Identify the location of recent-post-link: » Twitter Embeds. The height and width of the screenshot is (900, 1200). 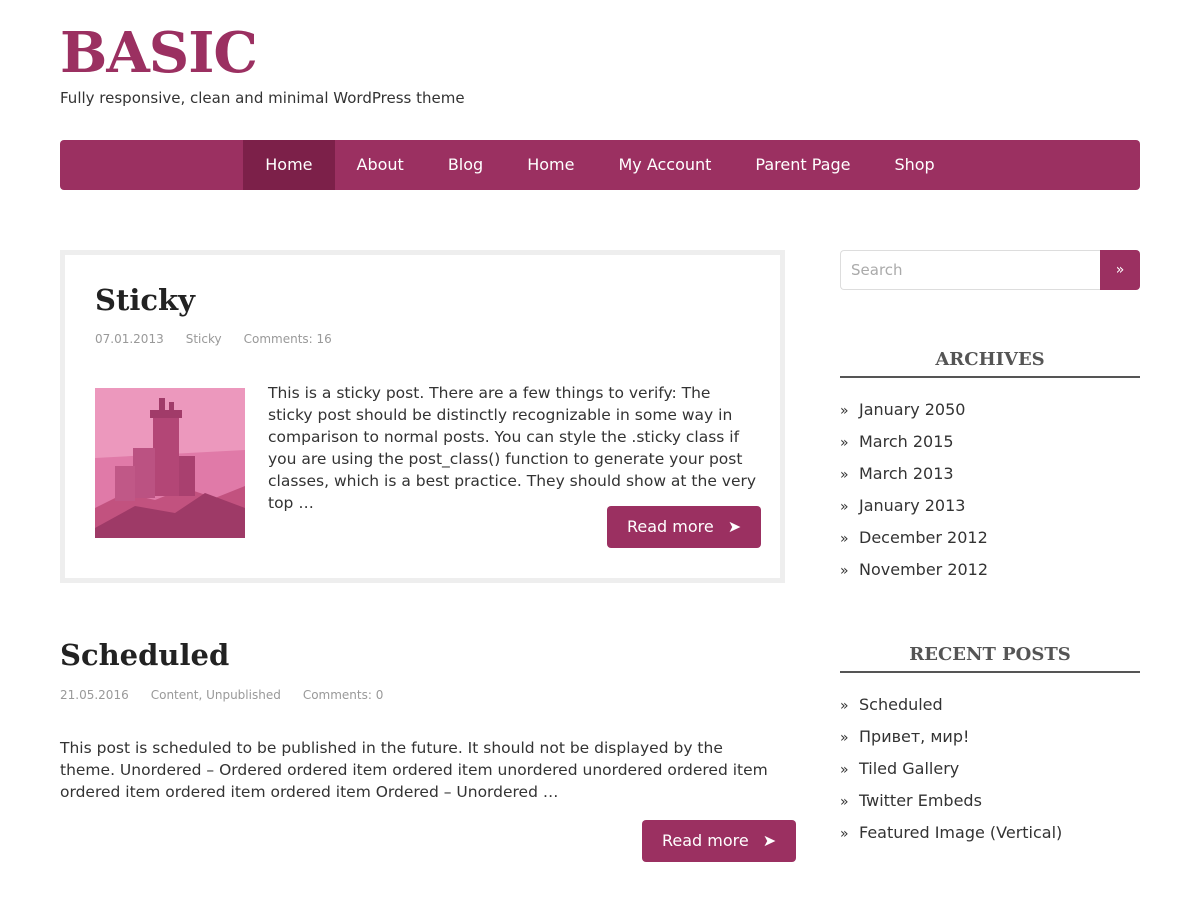
(990, 801).